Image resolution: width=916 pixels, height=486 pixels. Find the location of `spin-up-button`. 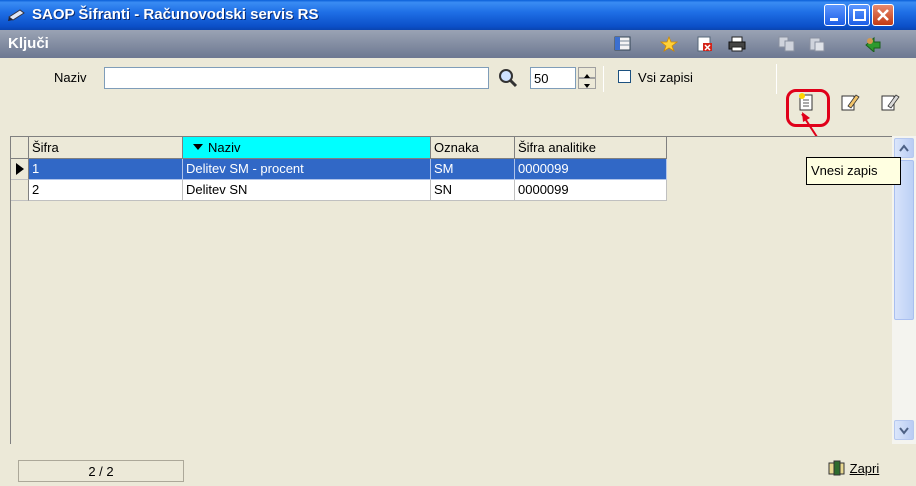

spin-up-button is located at coordinates (587, 72).